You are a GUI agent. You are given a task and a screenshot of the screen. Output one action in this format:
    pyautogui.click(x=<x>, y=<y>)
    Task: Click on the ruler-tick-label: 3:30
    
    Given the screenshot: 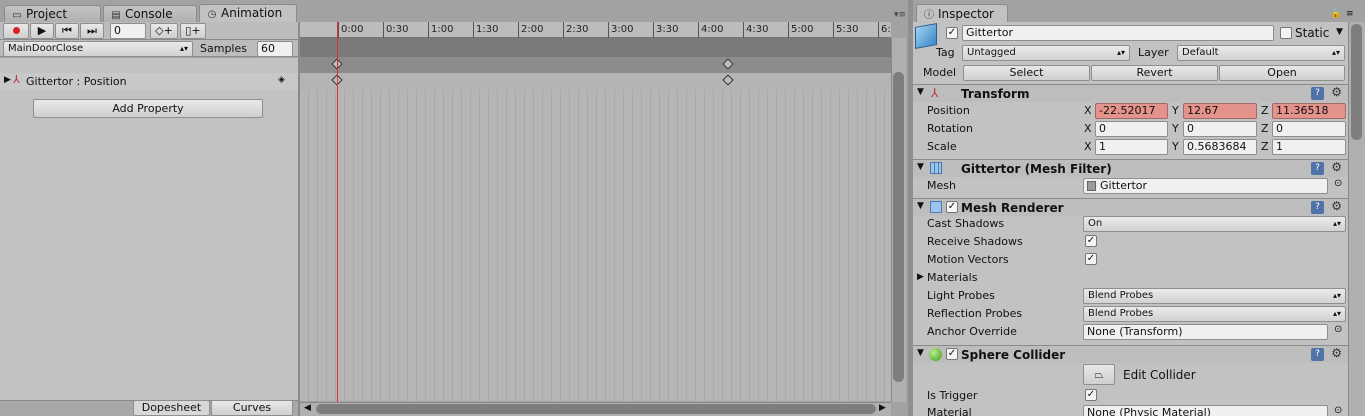 What is the action you would take?
    pyautogui.click(x=667, y=29)
    